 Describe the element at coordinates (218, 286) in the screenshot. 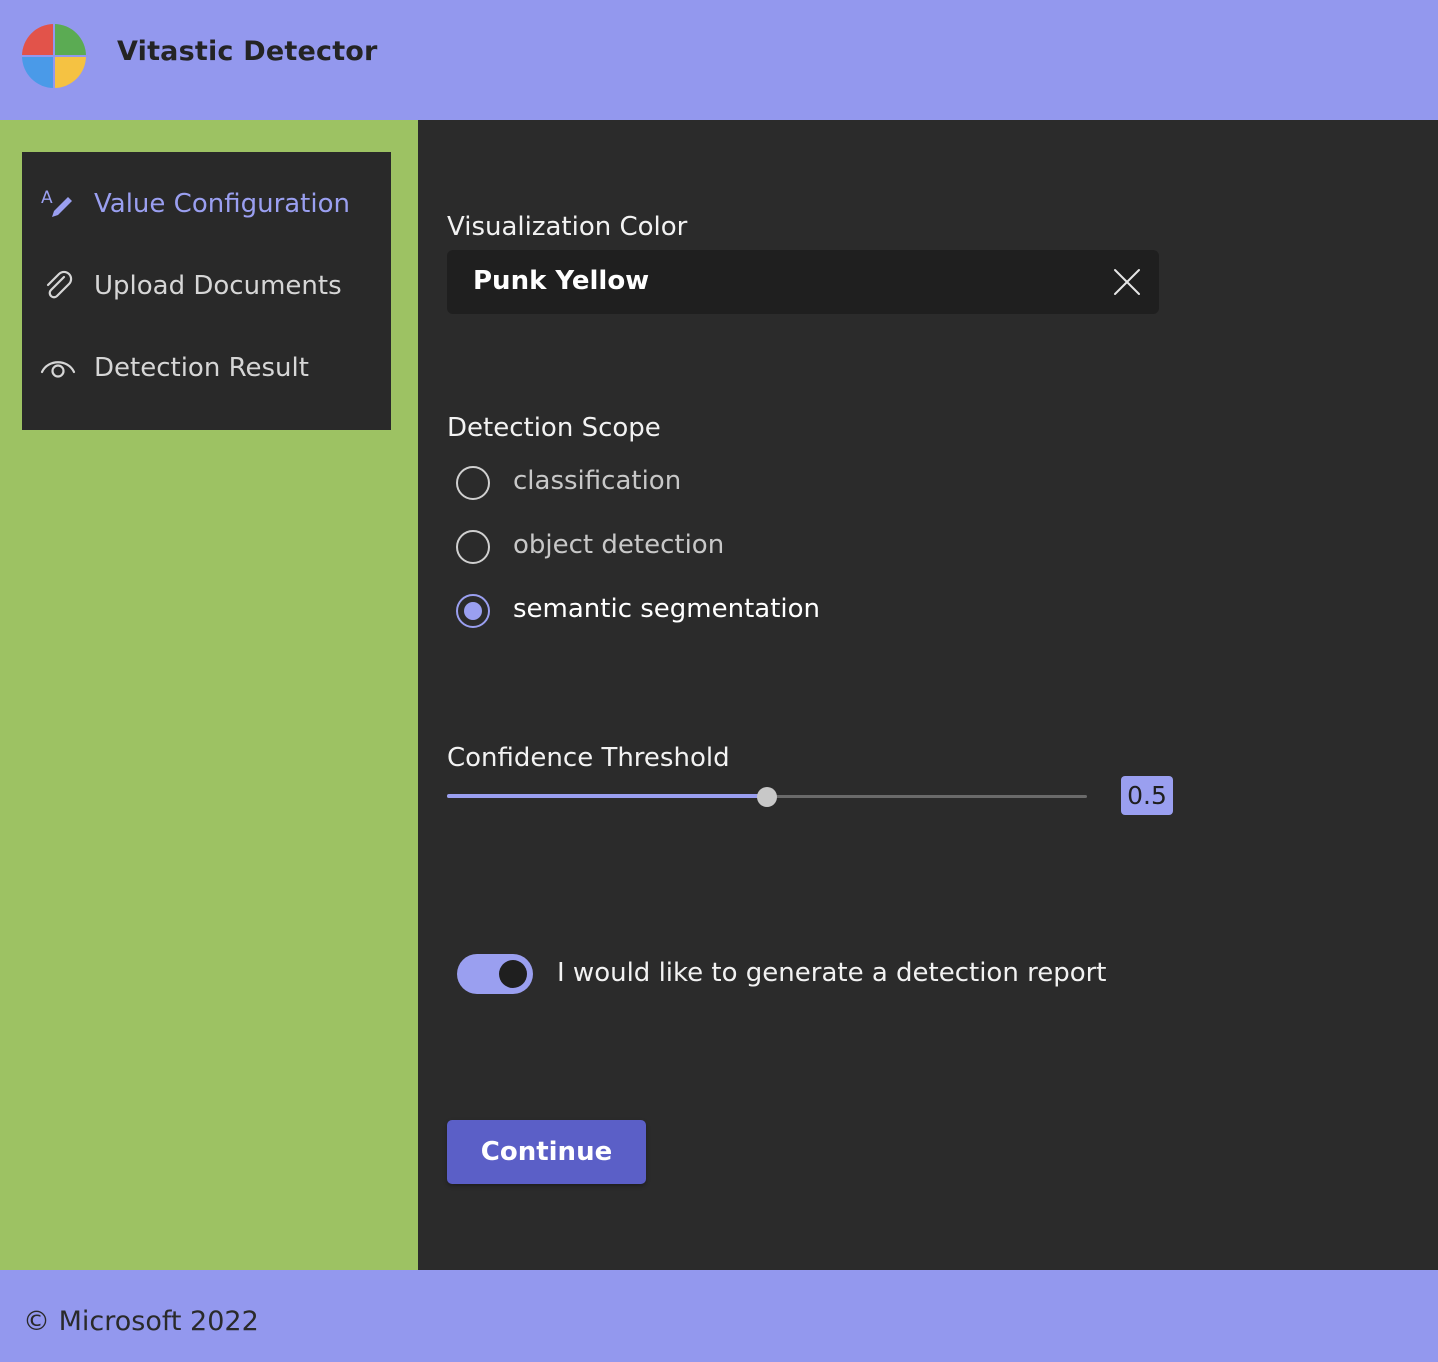

I see `nav-label: Upload Documents` at that location.